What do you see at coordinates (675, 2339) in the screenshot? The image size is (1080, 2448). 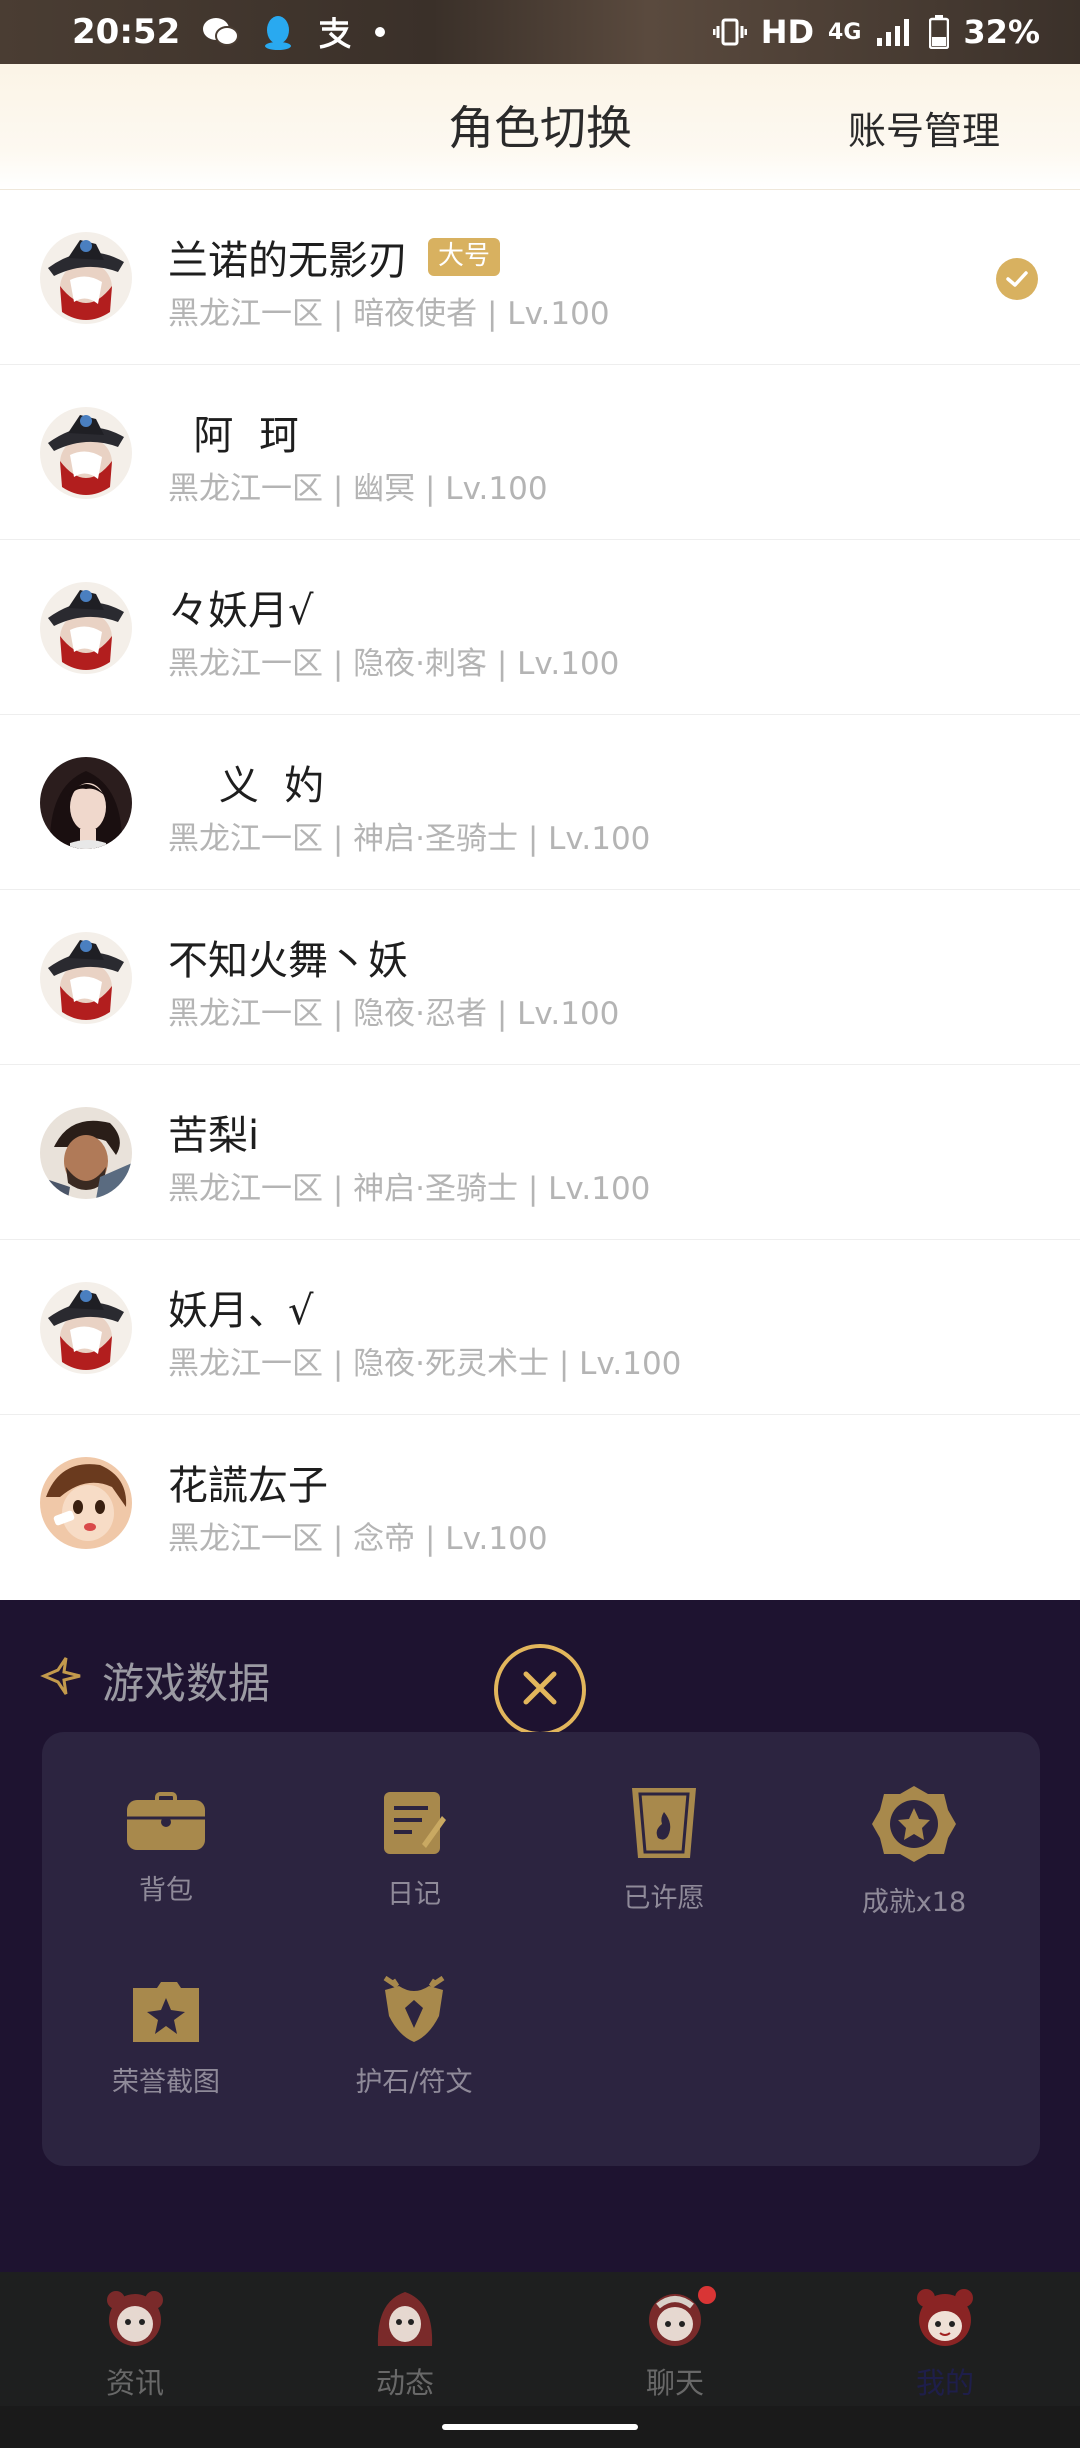 I see `nav-chat: 聊天` at bounding box center [675, 2339].